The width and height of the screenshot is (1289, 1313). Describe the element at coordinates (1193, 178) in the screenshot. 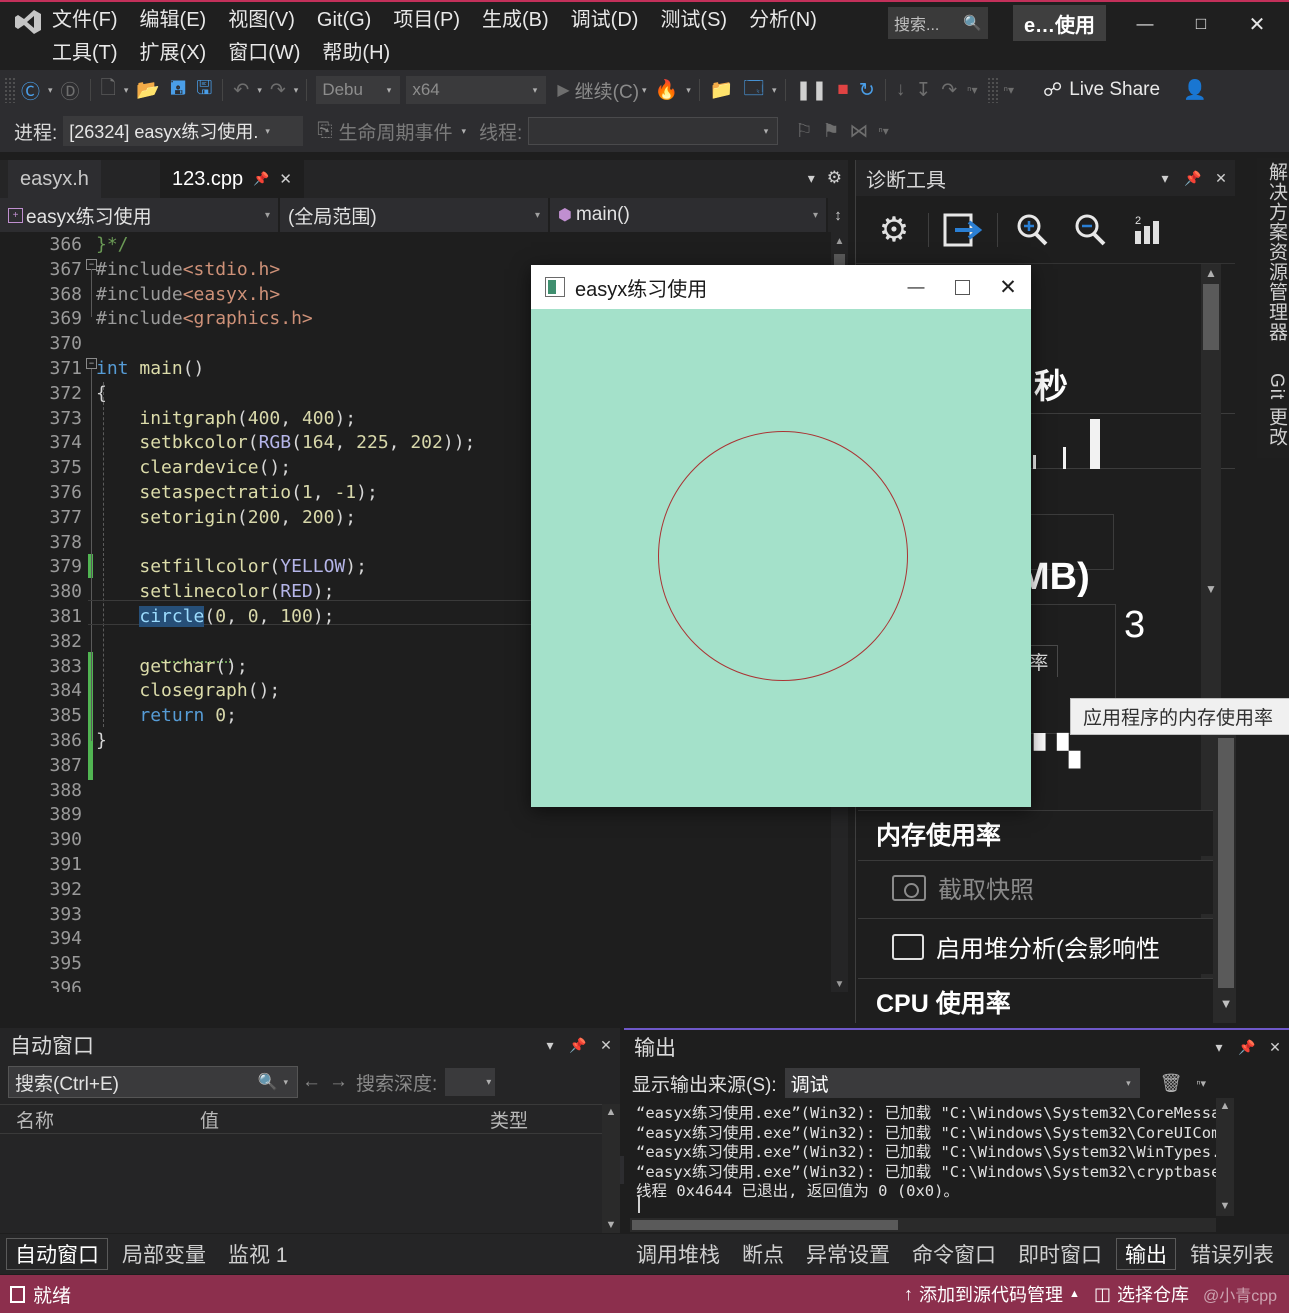

I see `pin-icon-diag: 📌` at that location.